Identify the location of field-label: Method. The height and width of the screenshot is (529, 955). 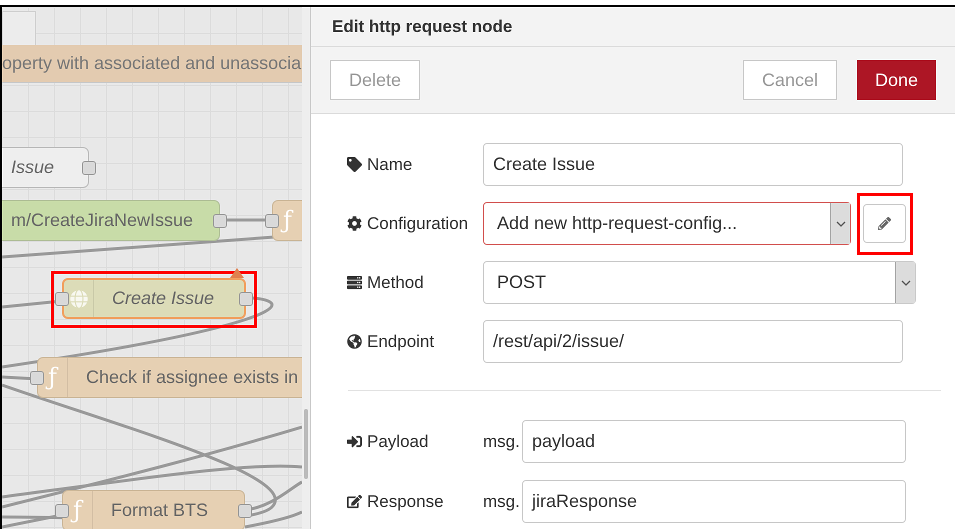
(395, 283).